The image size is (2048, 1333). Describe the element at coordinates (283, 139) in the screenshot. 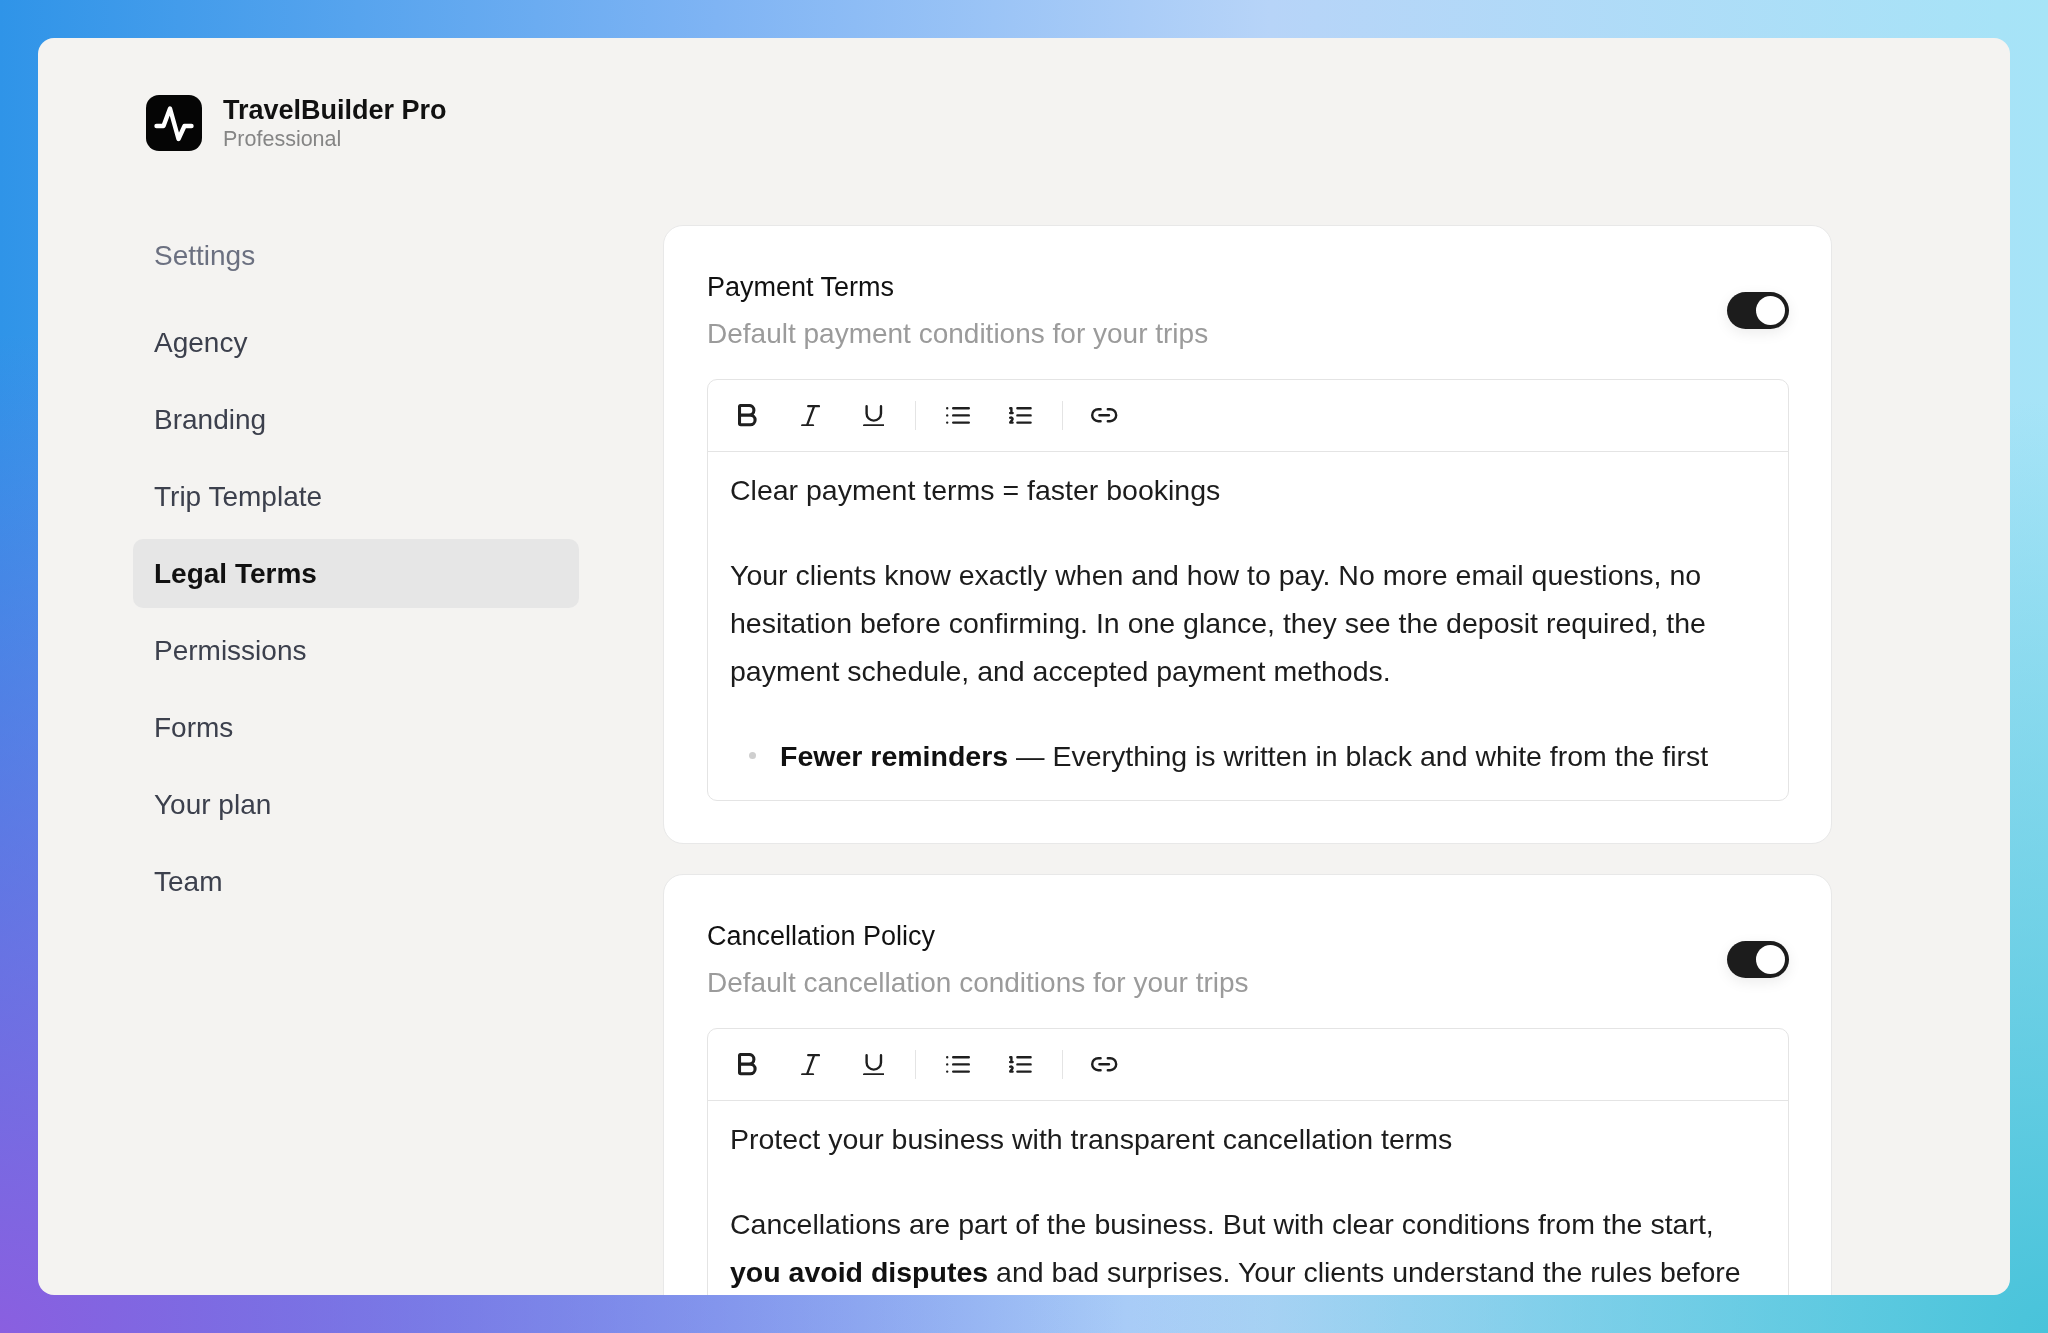

I see `plan-label: Professional` at that location.